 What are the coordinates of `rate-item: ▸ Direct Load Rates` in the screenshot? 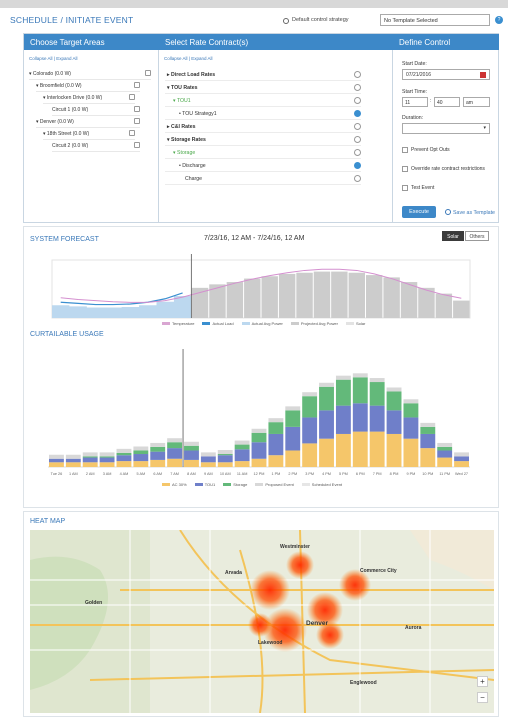 It's located at (263, 75).